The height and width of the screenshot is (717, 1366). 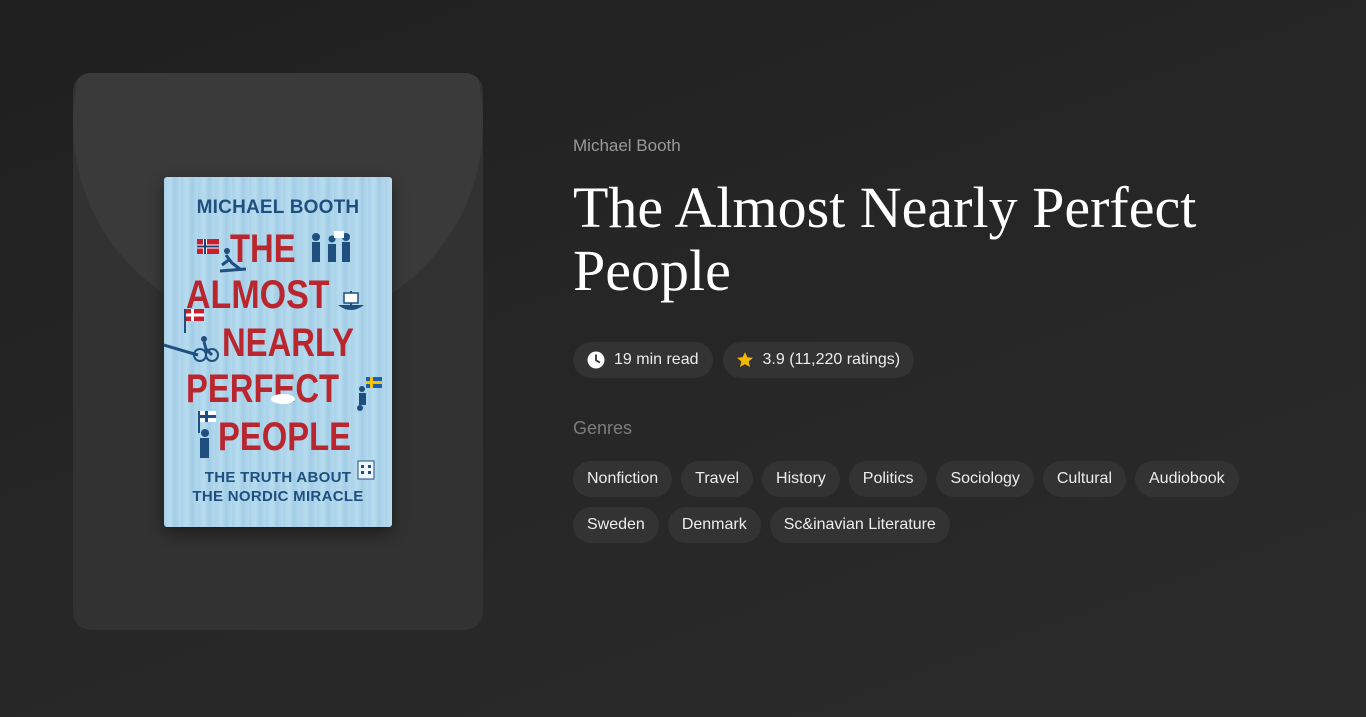 I want to click on genre-tag: Nonfiction, so click(x=623, y=479).